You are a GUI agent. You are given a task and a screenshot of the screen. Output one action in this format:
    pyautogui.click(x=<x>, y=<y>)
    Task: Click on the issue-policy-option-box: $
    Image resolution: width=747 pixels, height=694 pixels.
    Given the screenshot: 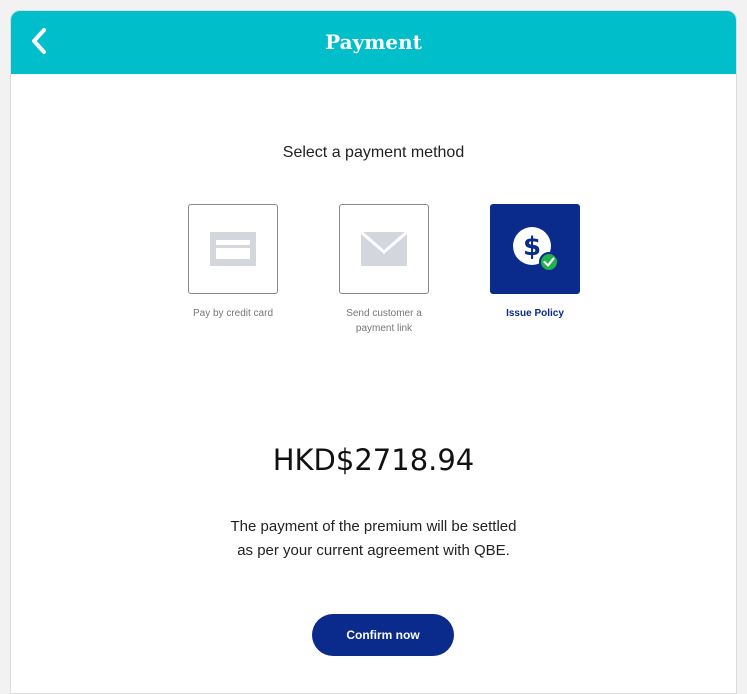 What is the action you would take?
    pyautogui.click(x=535, y=249)
    